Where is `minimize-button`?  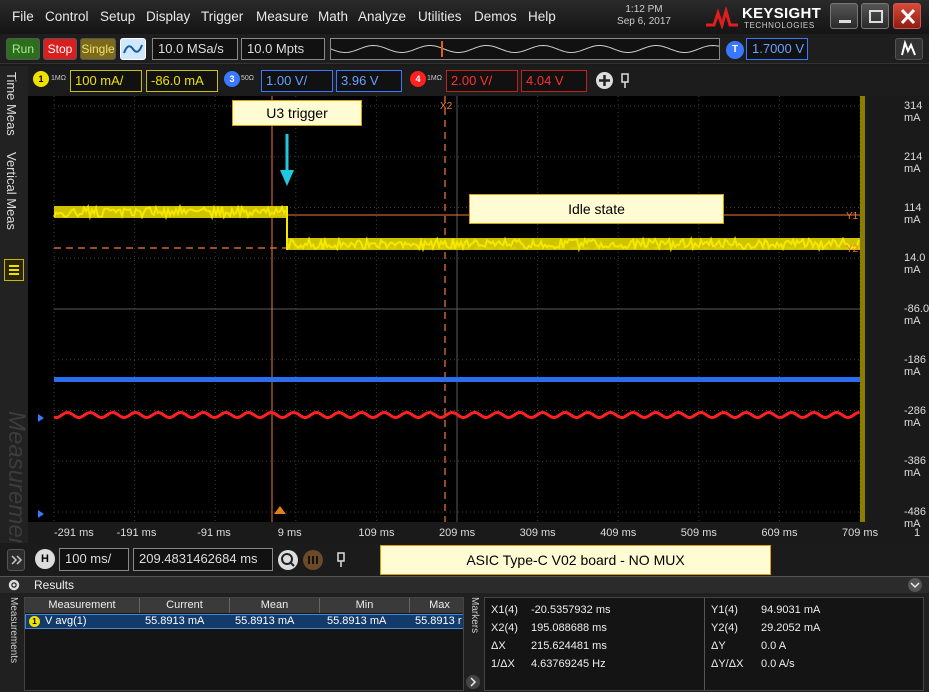 minimize-button is located at coordinates (844, 16).